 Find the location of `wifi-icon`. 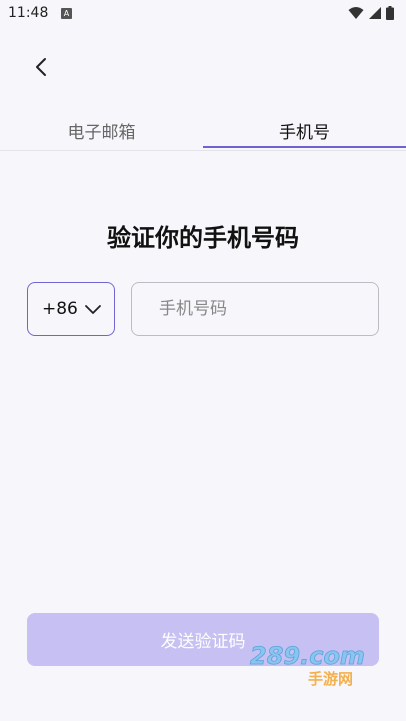

wifi-icon is located at coordinates (356, 13).